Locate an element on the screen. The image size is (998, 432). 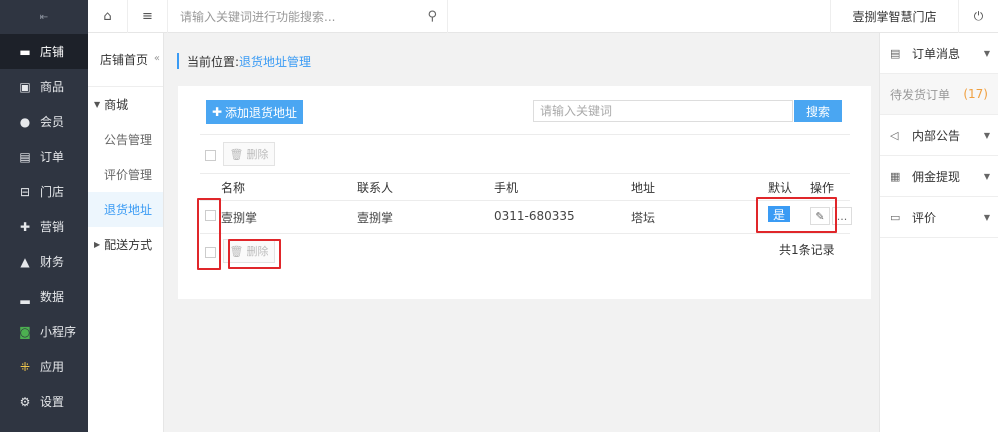
reviews-label: 评价 is located at coordinates (924, 217).